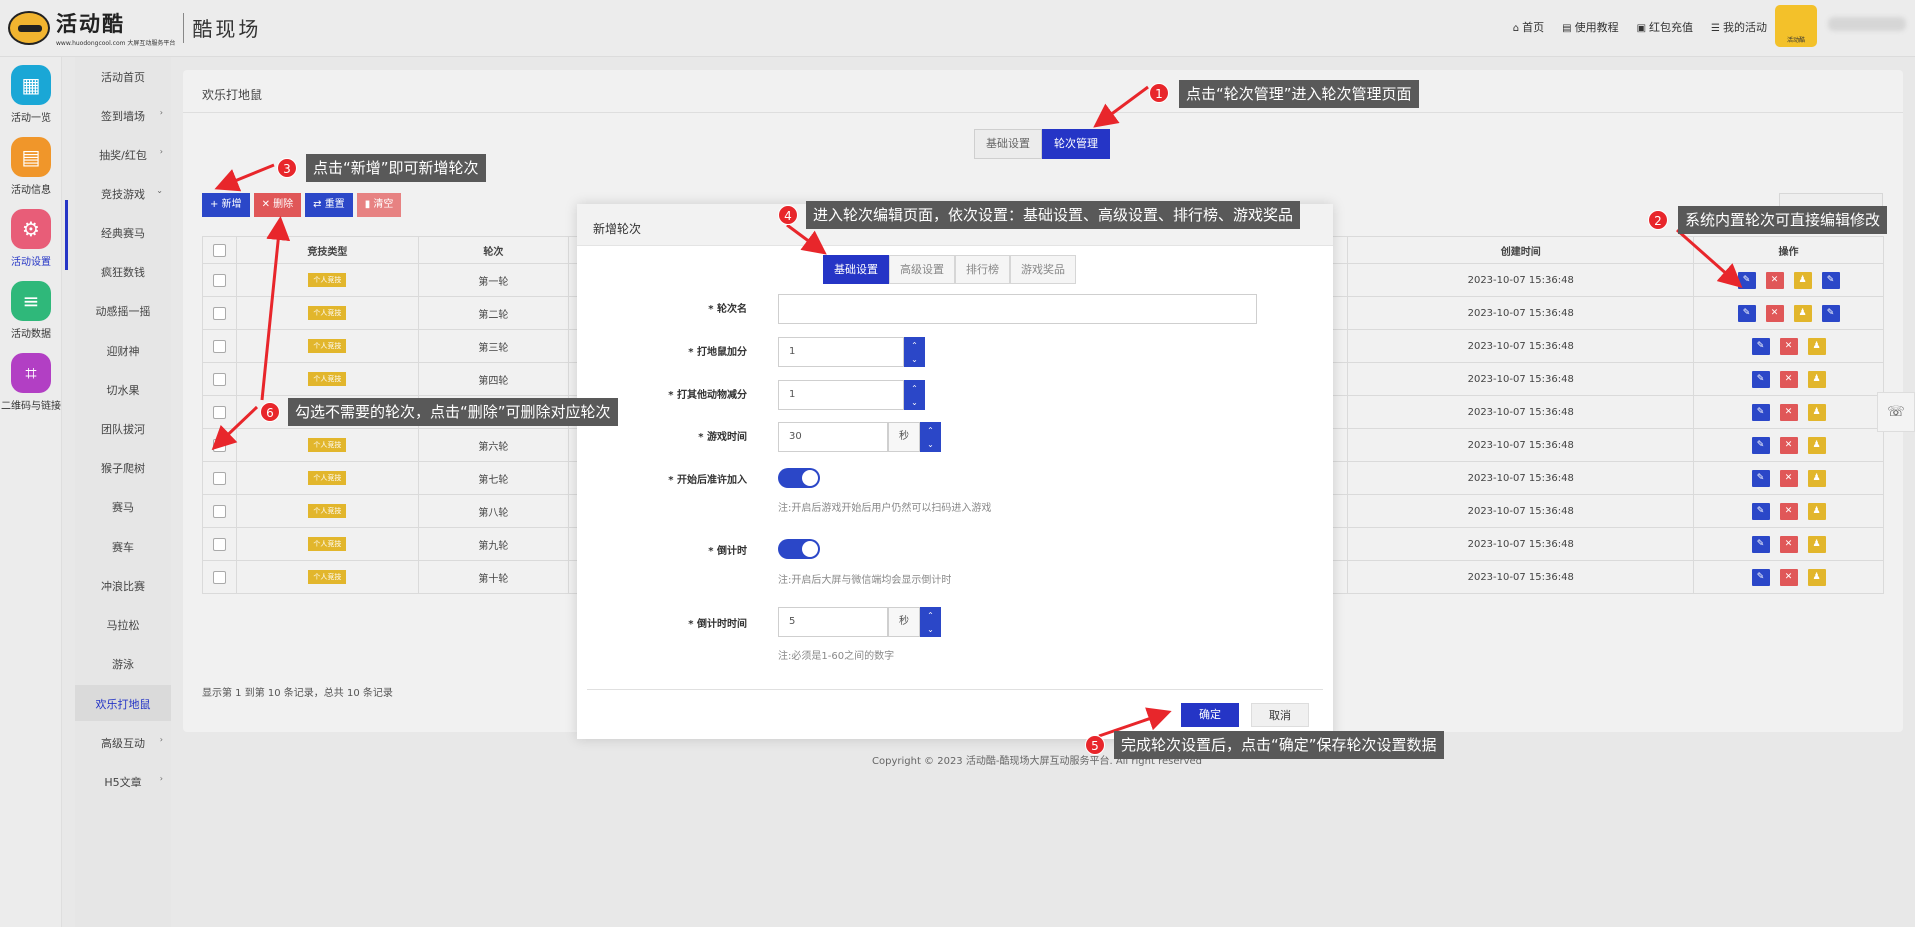  I want to click on countdown-time-input: 5, so click(833, 622).